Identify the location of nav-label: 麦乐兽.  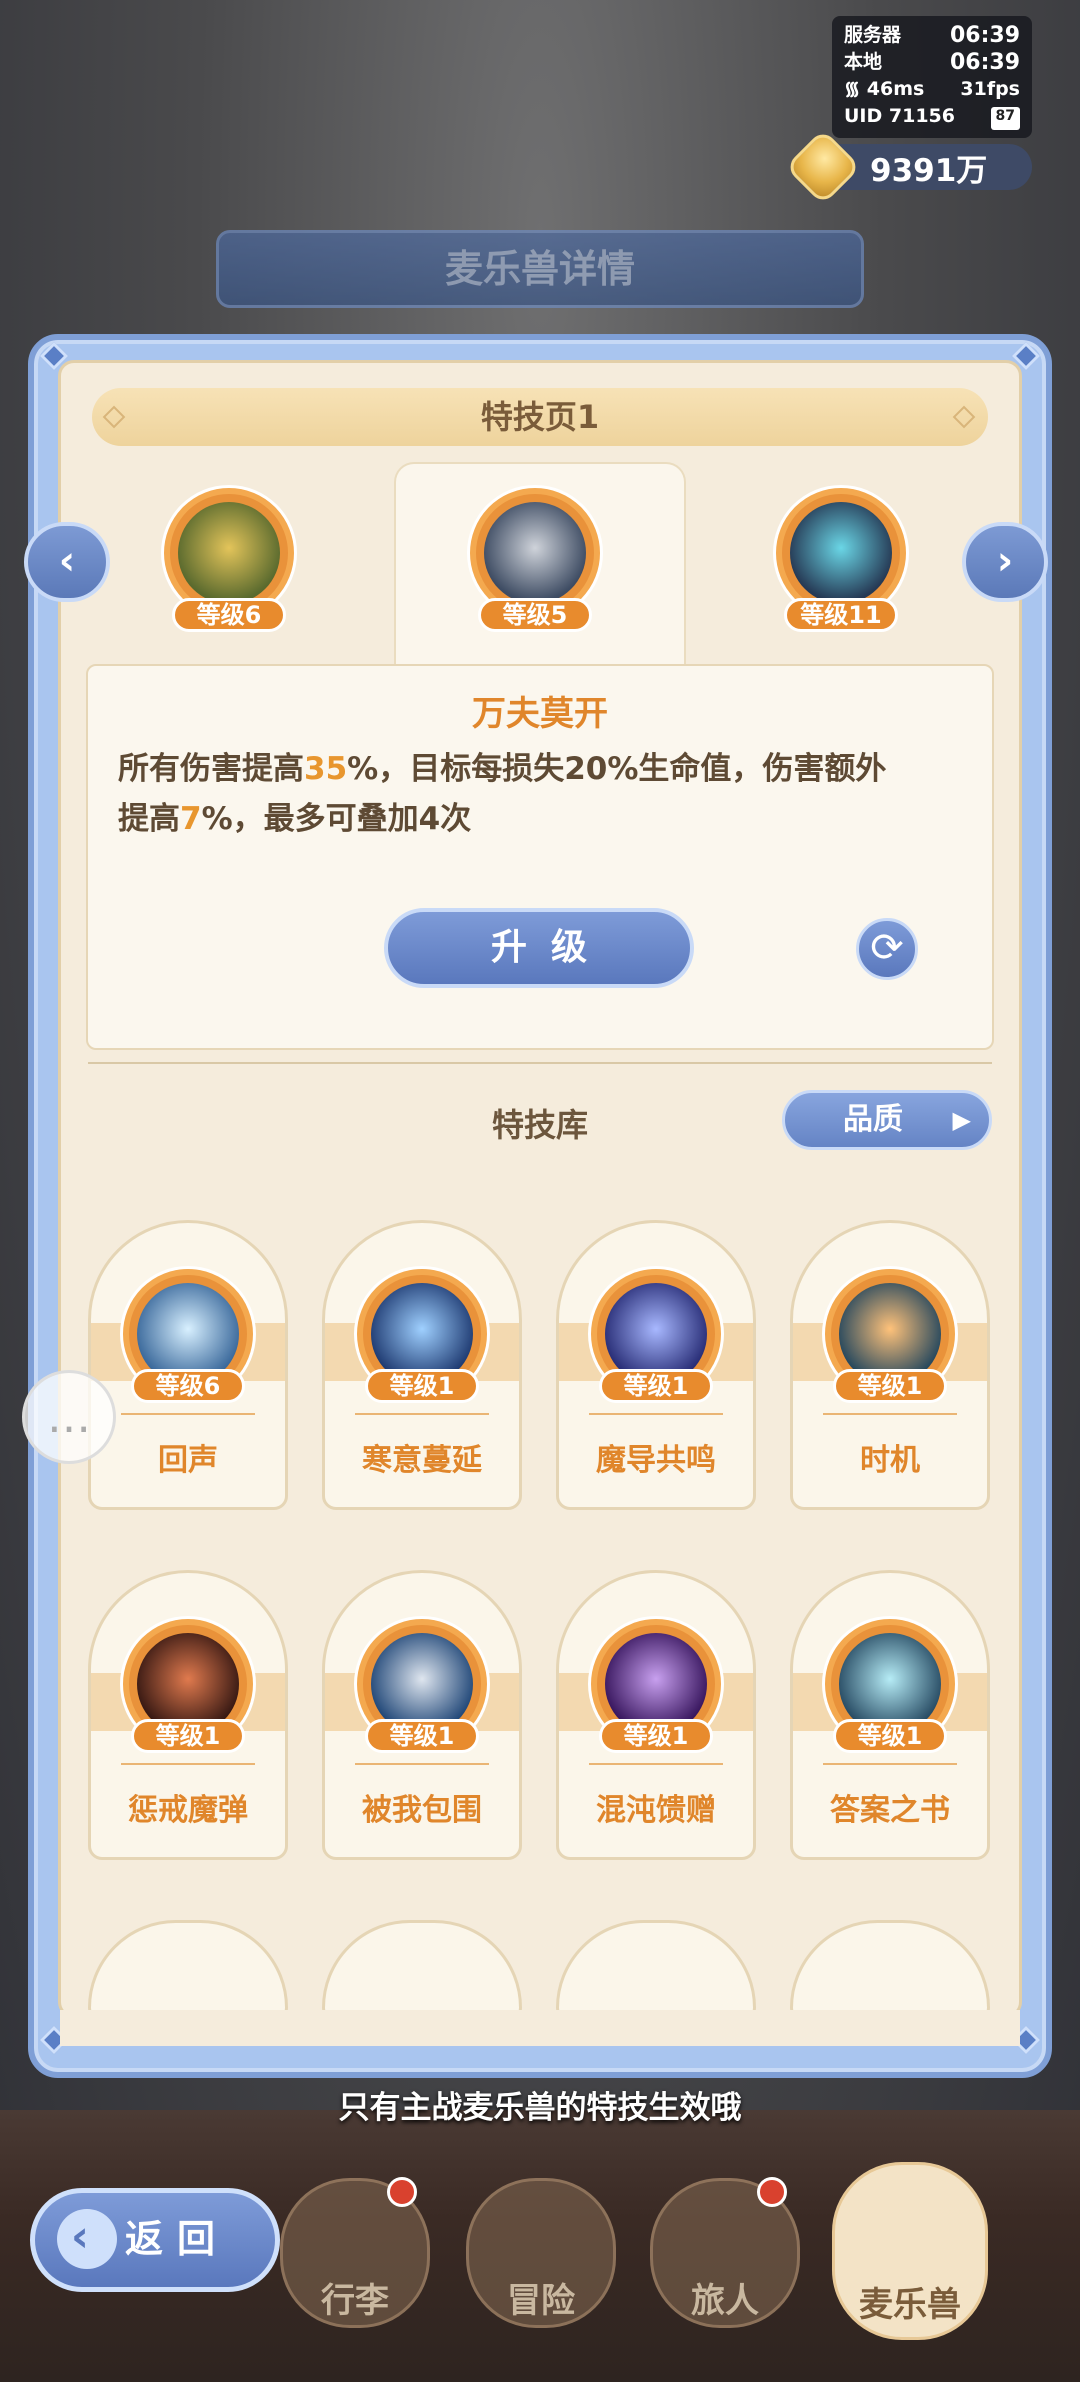
(910, 2305).